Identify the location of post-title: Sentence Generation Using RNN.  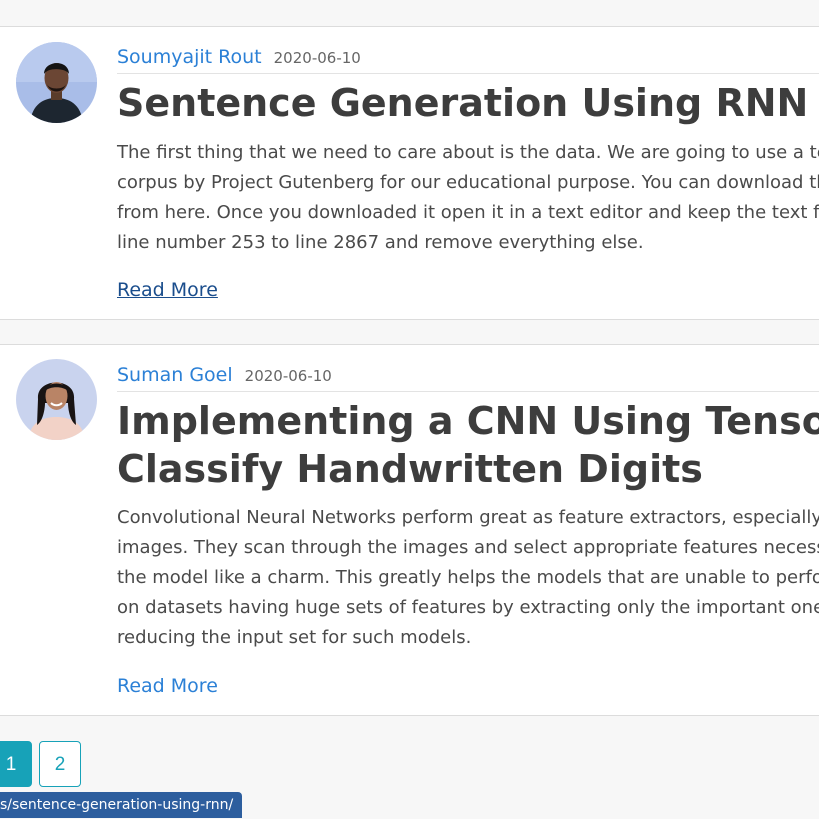
(468, 103).